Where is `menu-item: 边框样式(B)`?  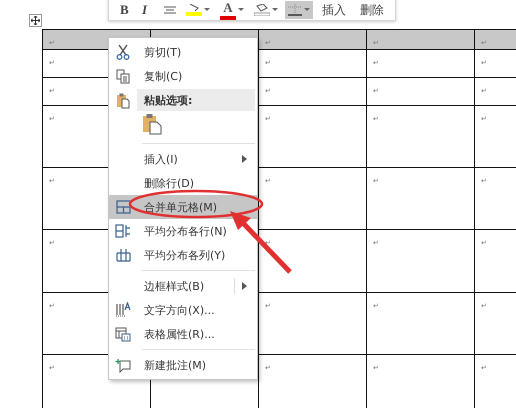
menu-item: 边框样式(B) is located at coordinates (183, 286).